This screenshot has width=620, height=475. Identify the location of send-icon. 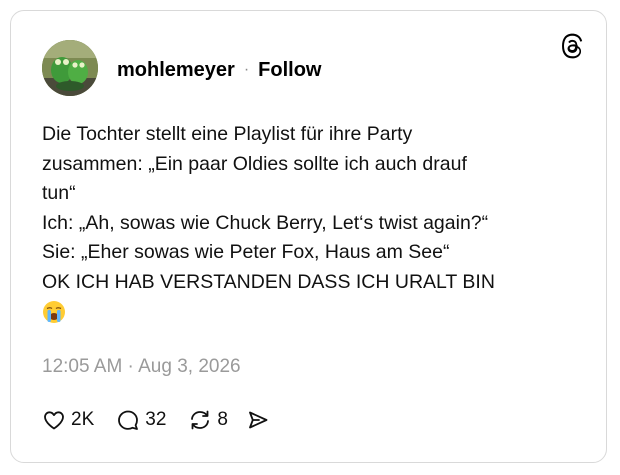
(258, 420).